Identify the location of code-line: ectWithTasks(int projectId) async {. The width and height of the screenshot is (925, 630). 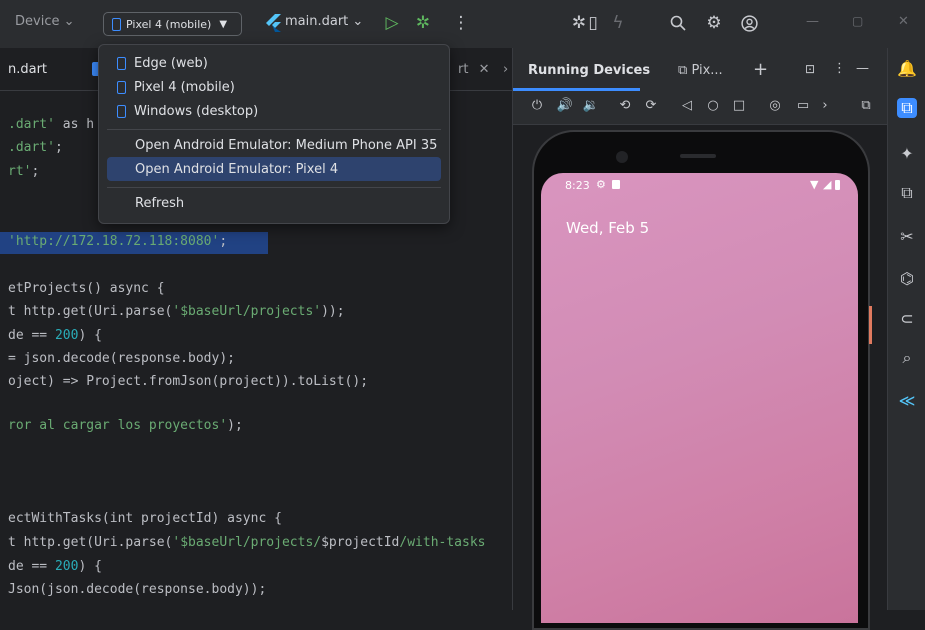
(145, 518).